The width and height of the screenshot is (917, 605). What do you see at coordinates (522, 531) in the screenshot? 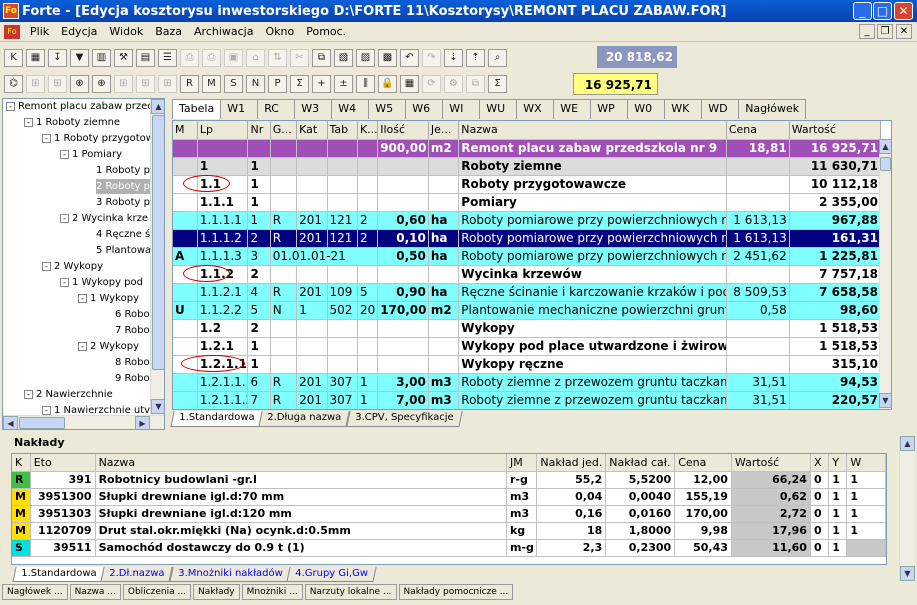
I see `naklady-cell: kg` at bounding box center [522, 531].